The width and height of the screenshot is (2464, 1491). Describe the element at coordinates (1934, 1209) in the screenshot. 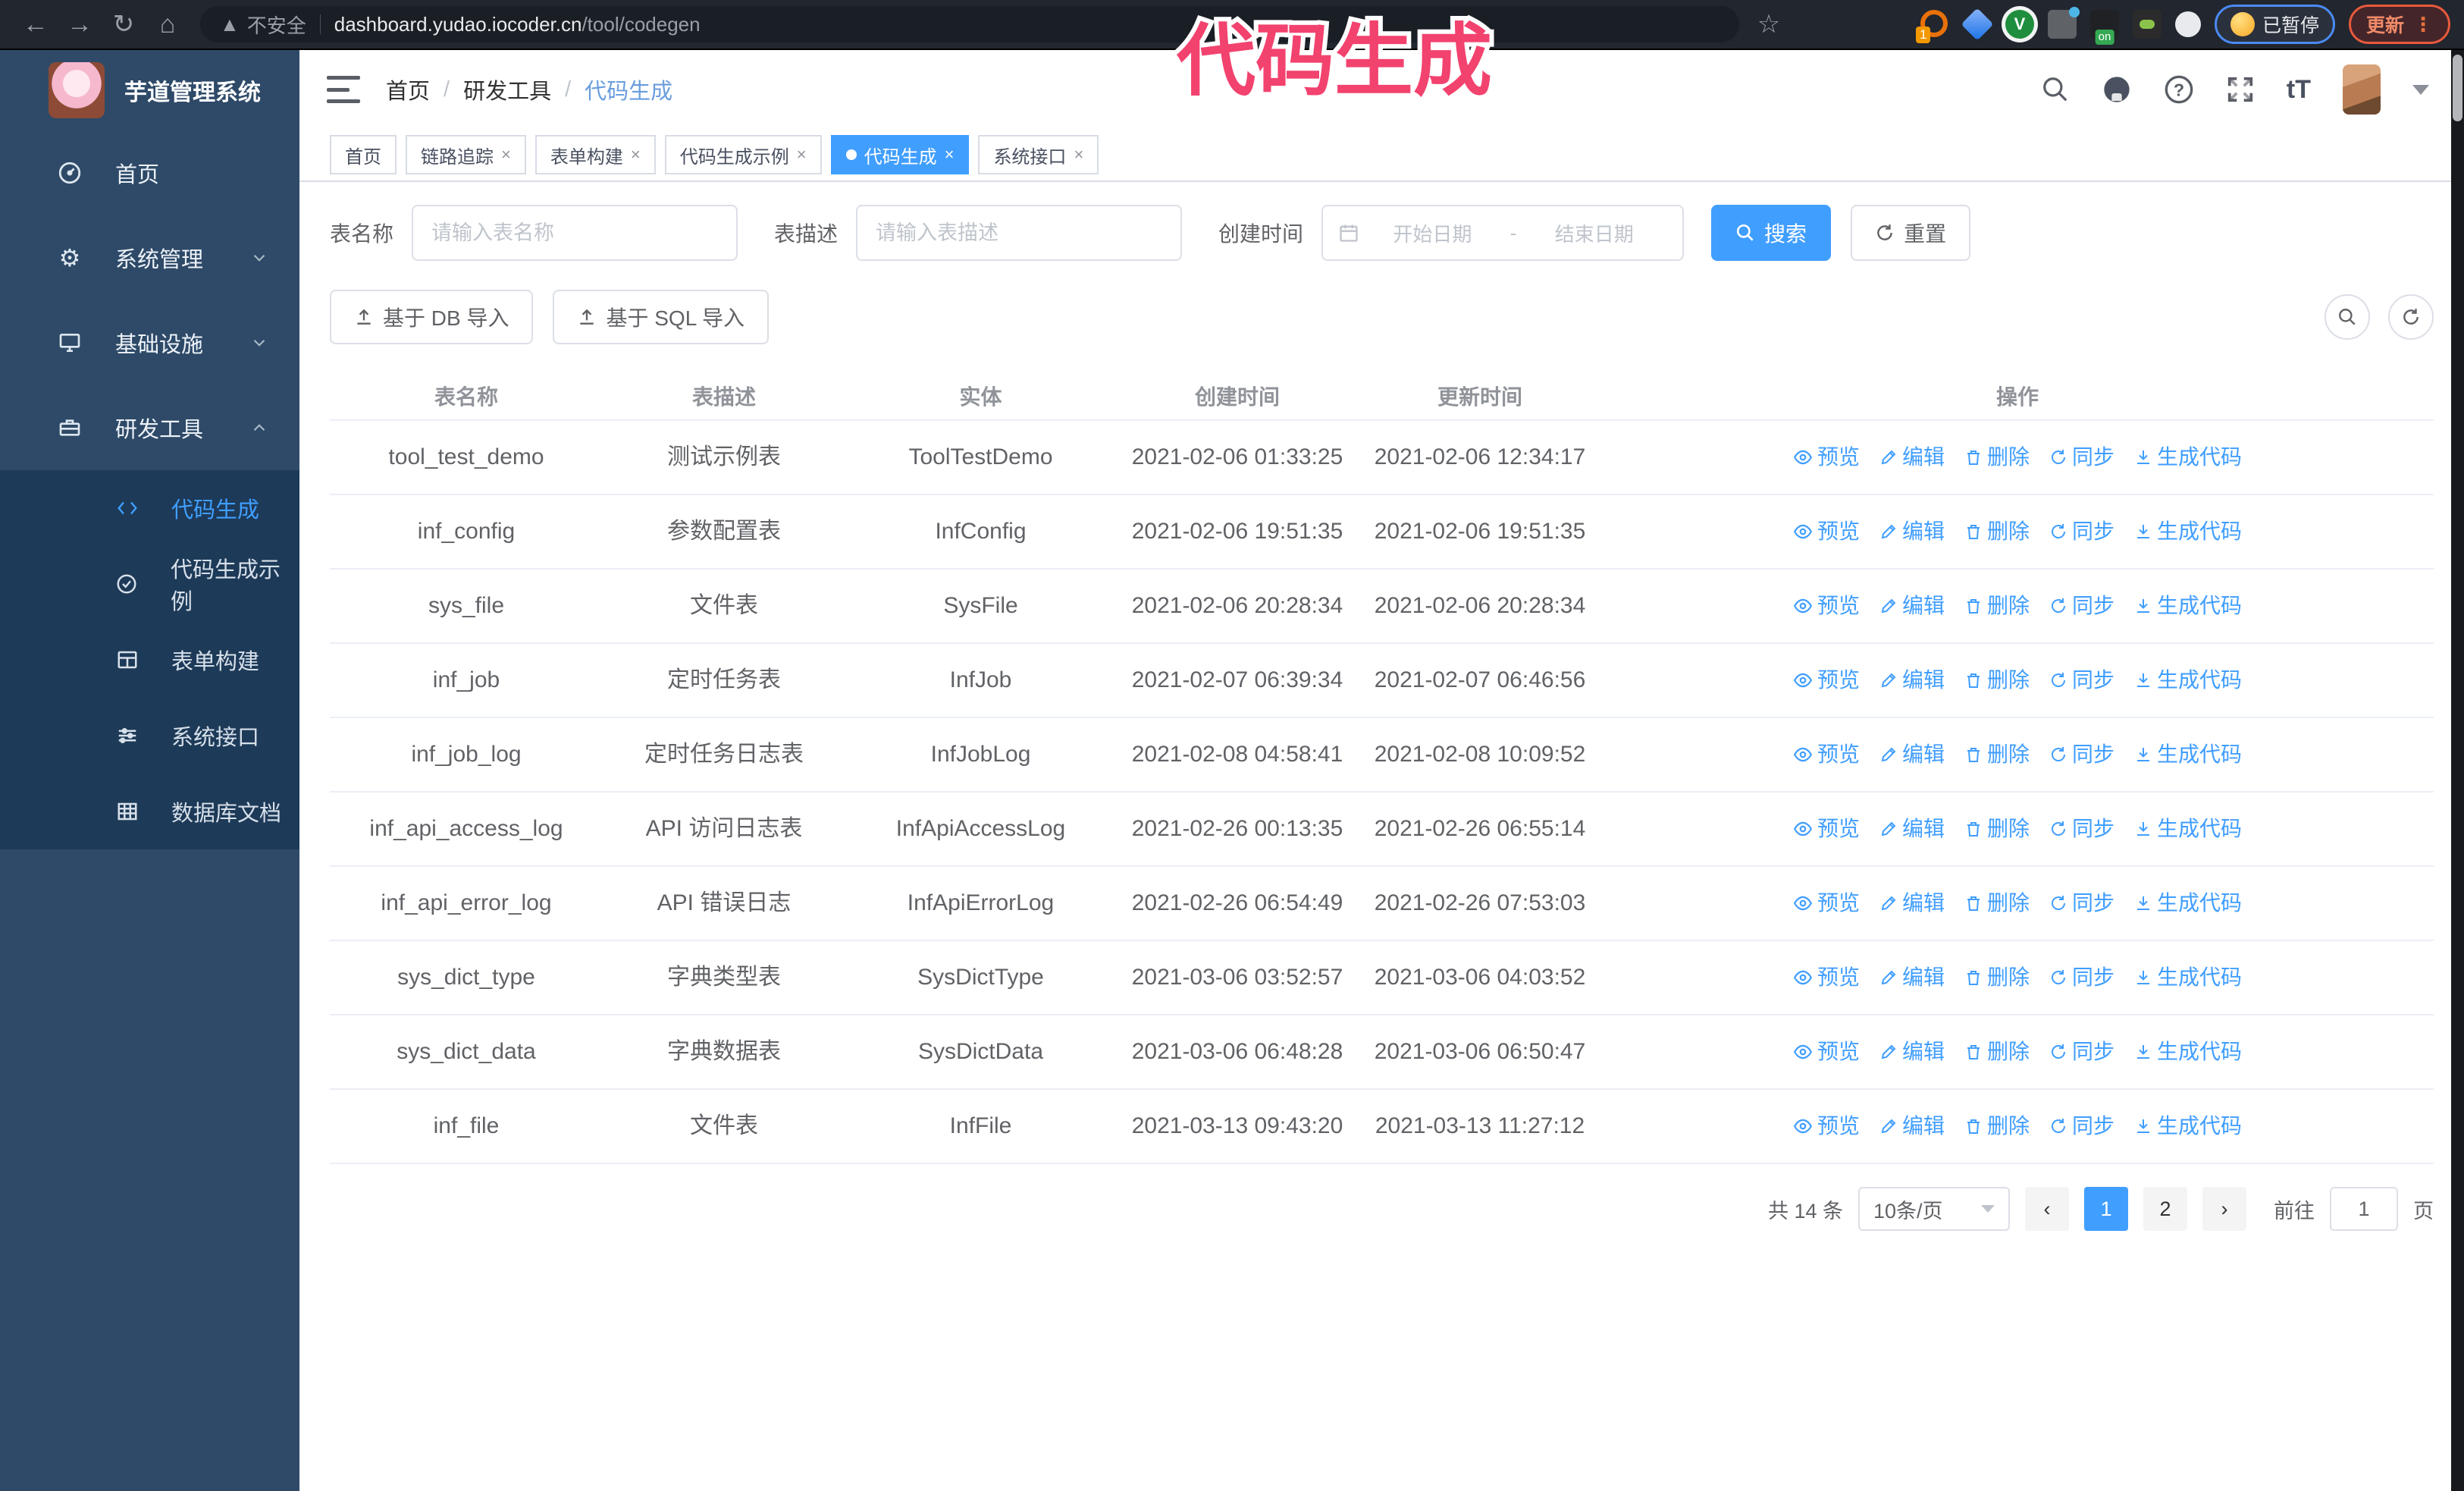

I see `page-size-select: 10条/页` at that location.